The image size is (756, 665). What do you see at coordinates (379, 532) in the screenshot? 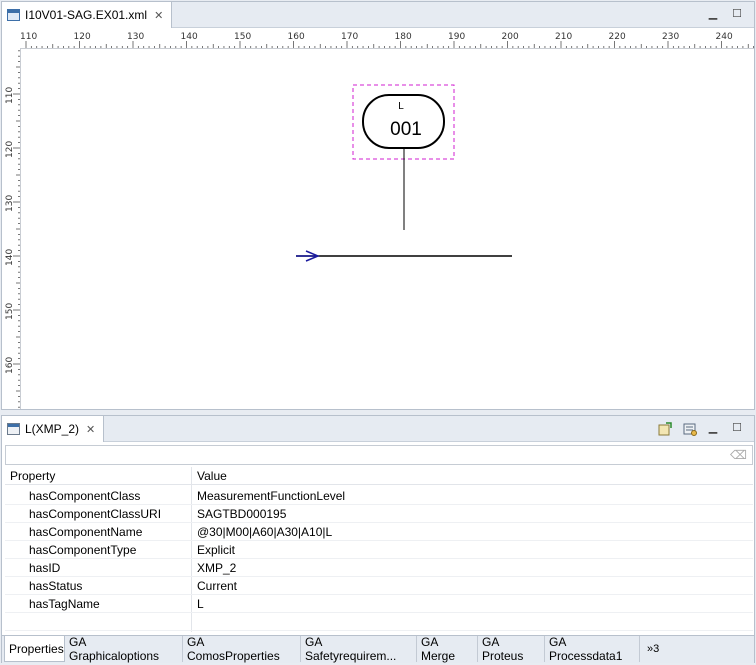
I see `table-row: hasComponentName @30|M00|A60|A30|A10|L` at bounding box center [379, 532].